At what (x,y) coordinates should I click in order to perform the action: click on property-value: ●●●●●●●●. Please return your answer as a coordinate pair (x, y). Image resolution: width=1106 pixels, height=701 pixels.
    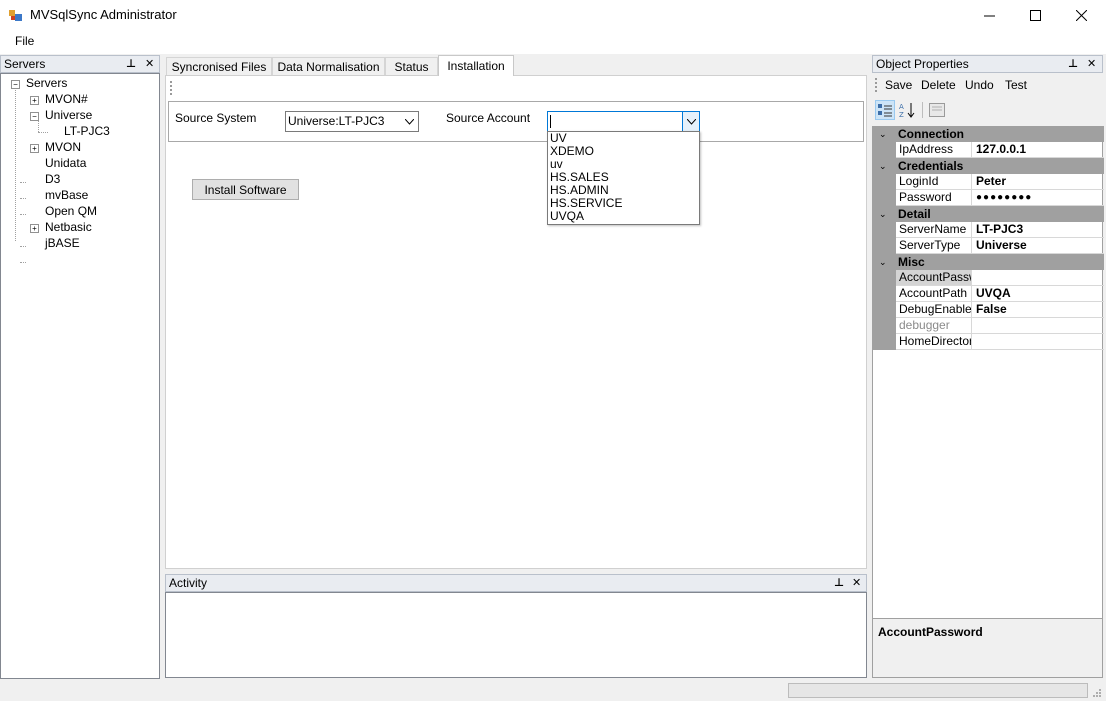
    Looking at the image, I should click on (1038, 198).